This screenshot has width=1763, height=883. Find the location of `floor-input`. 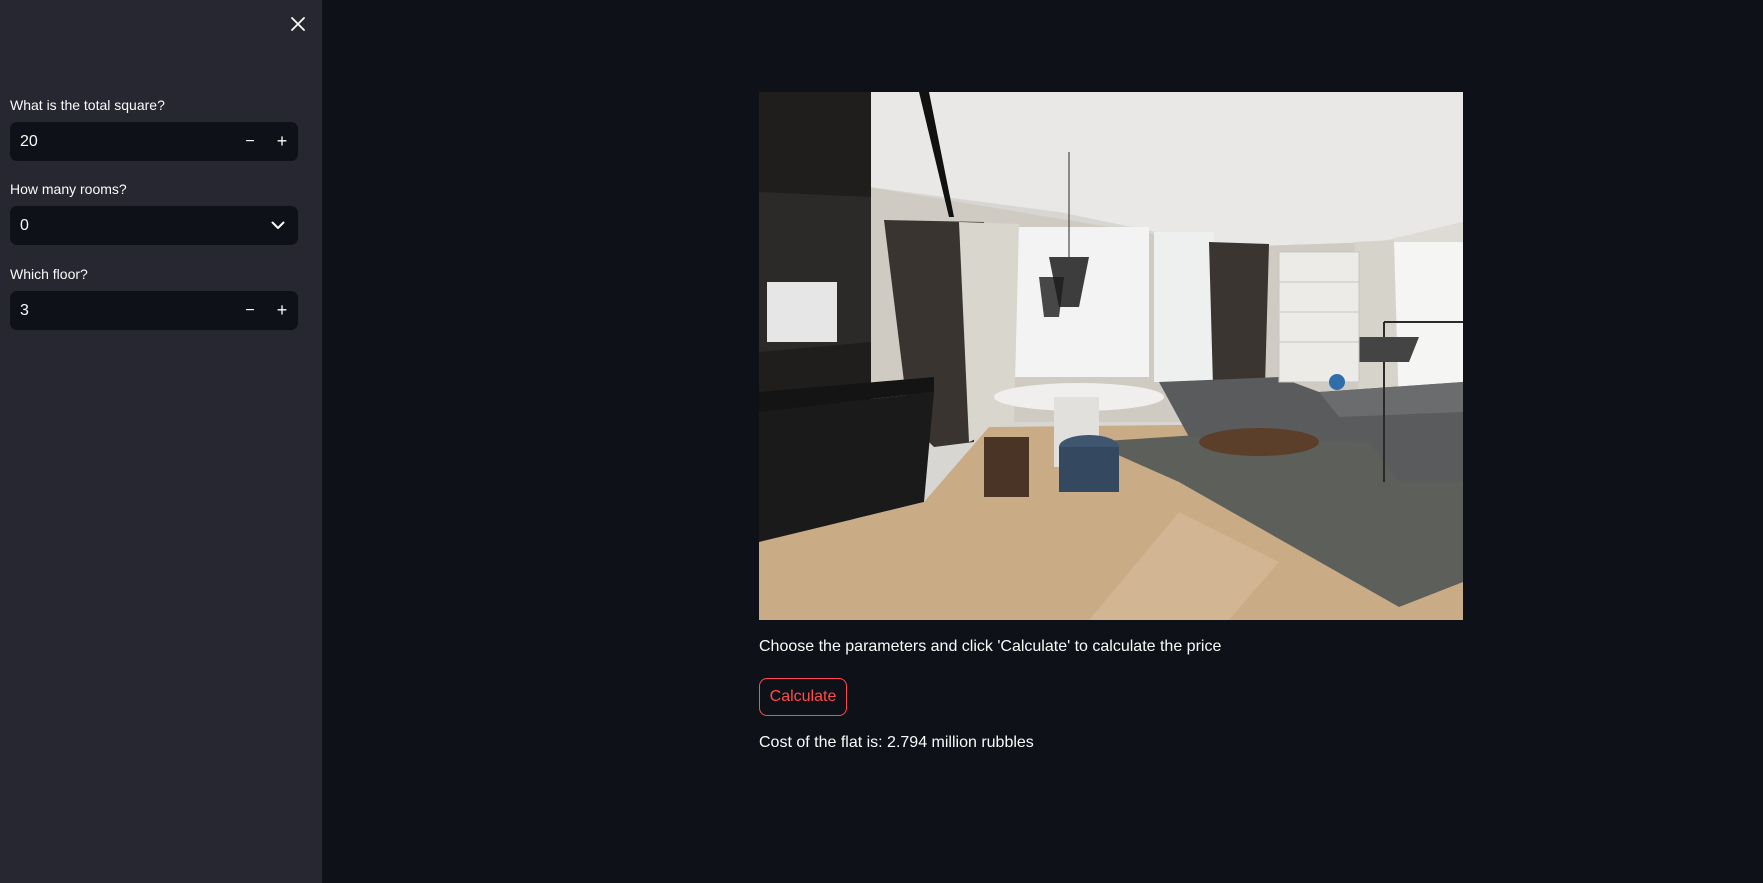

floor-input is located at coordinates (122, 310).